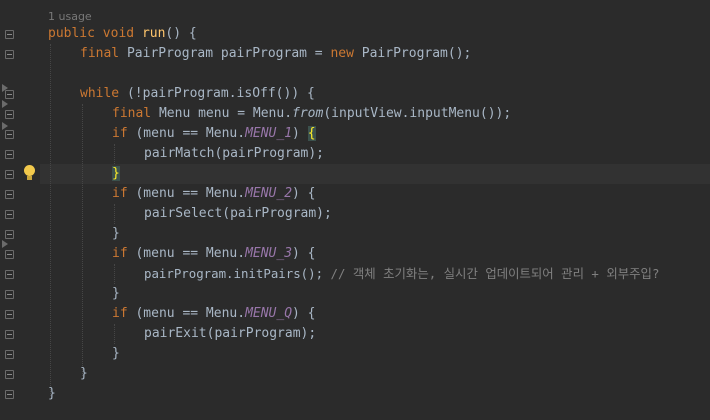 The image size is (710, 420). Describe the element at coordinates (234, 153) in the screenshot. I see `code-line: pairMatch(pairProgram);` at that location.